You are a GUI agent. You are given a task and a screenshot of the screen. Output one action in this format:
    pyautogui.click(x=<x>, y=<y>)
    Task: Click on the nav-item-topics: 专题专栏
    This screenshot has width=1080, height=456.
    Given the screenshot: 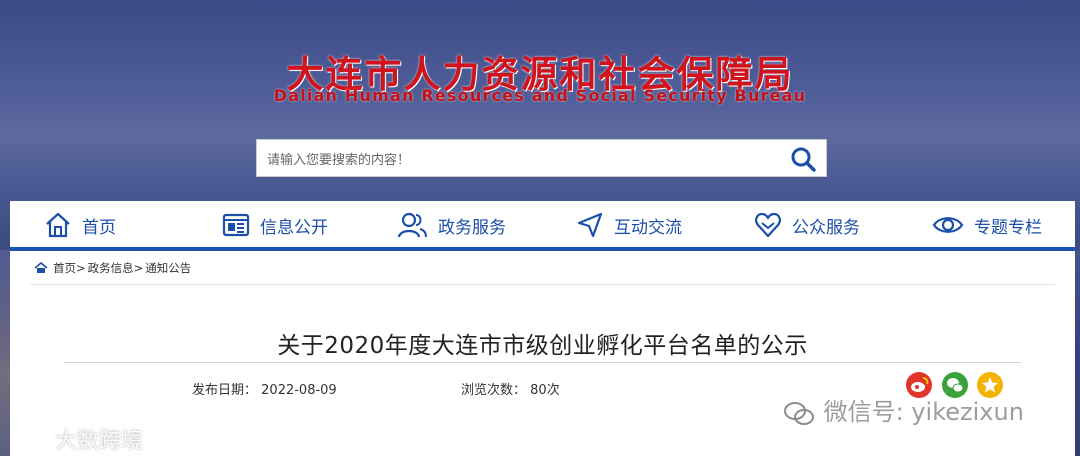 What is the action you would take?
    pyautogui.click(x=987, y=225)
    